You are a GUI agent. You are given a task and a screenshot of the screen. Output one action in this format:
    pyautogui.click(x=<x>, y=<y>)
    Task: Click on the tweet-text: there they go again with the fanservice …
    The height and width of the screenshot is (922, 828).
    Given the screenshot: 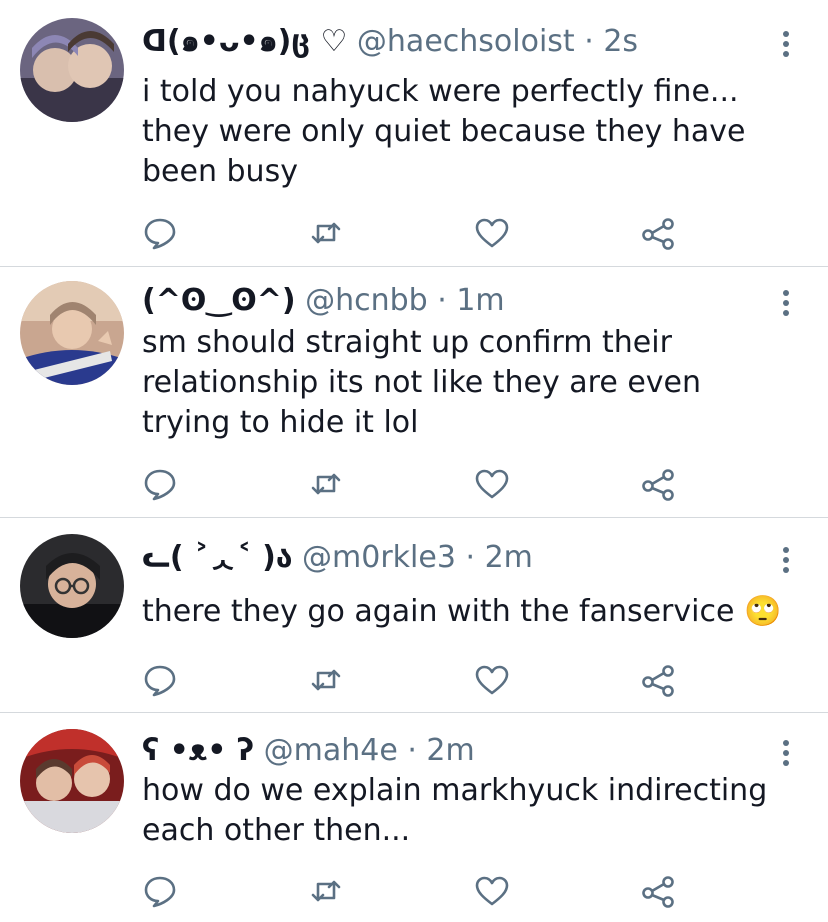 What is the action you would take?
    pyautogui.click(x=462, y=611)
    